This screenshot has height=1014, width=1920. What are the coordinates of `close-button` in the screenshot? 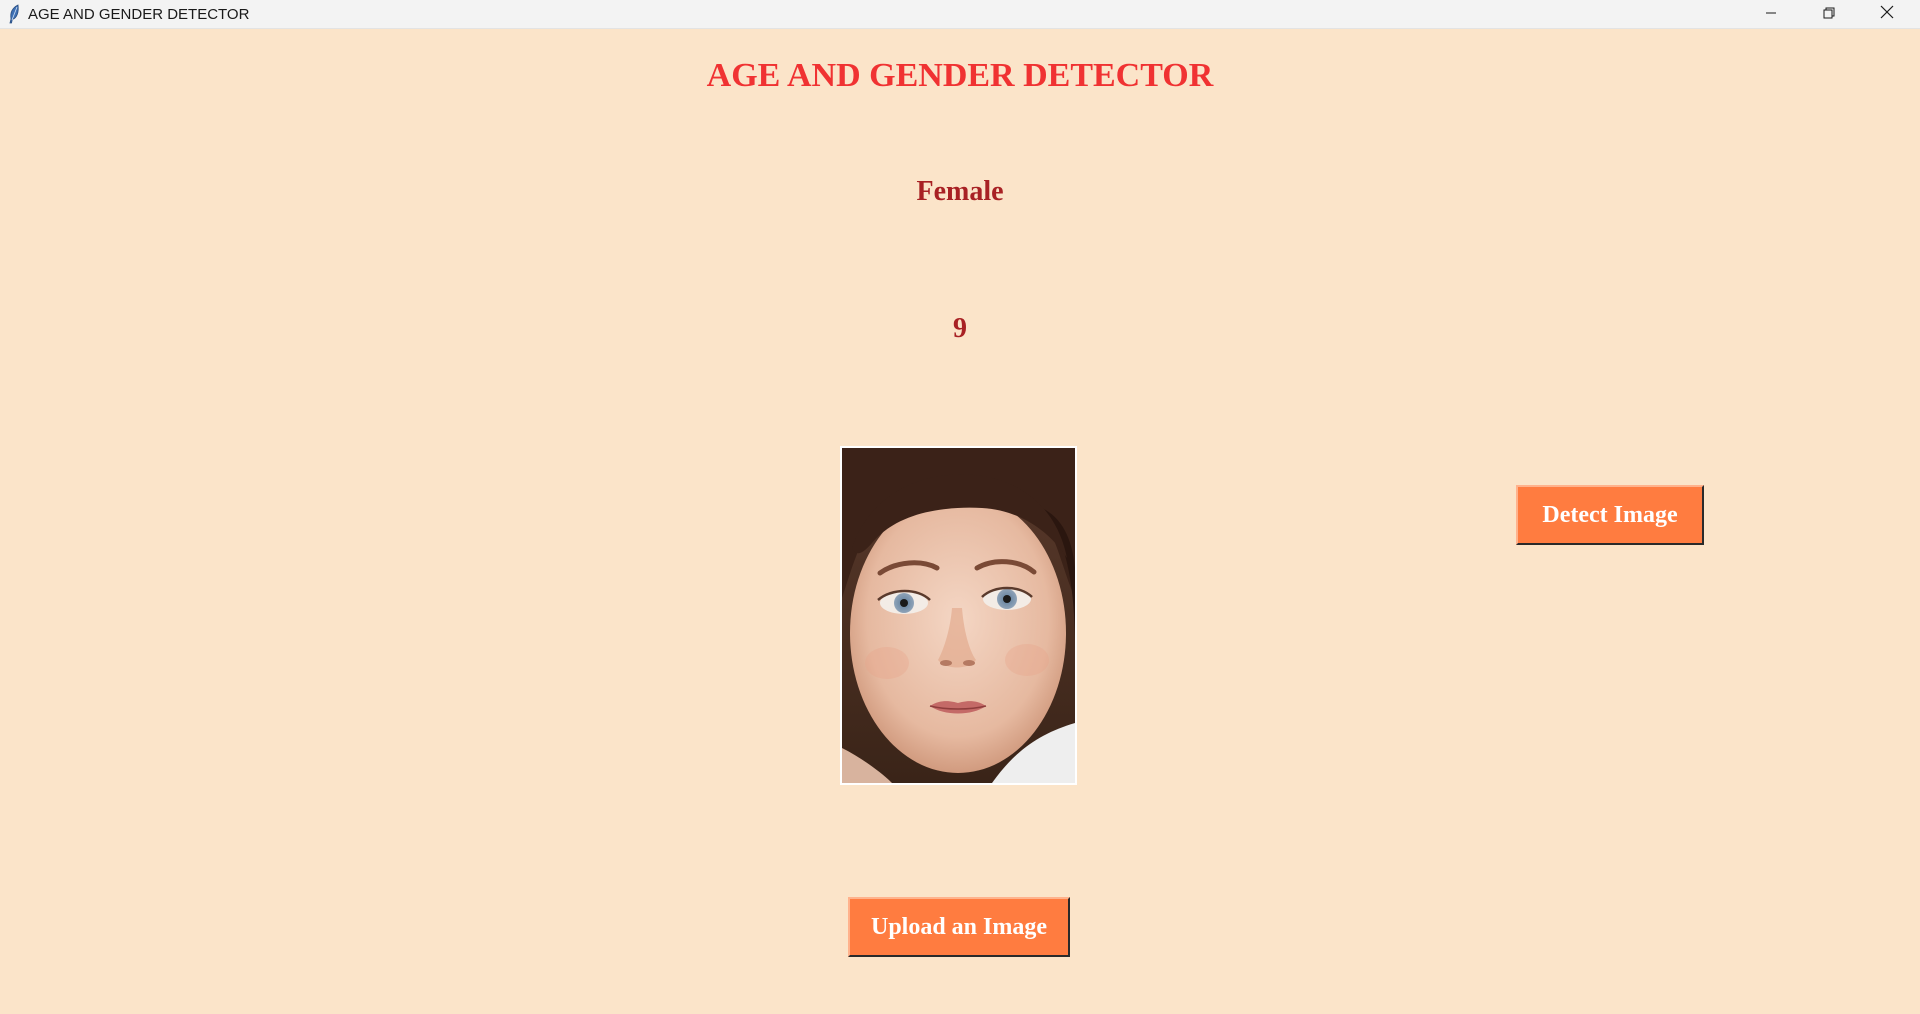 It's located at (1887, 14).